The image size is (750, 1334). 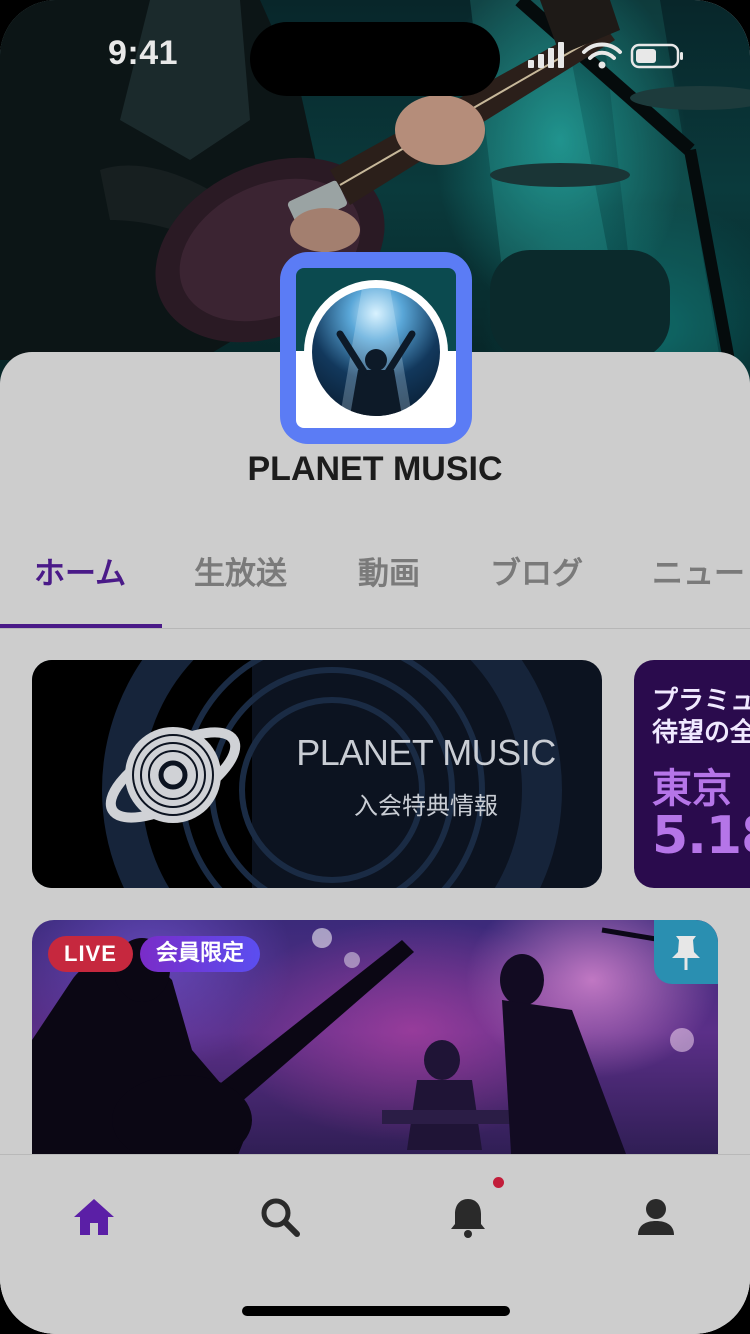 What do you see at coordinates (376, 1311) in the screenshot?
I see `home-indicator` at bounding box center [376, 1311].